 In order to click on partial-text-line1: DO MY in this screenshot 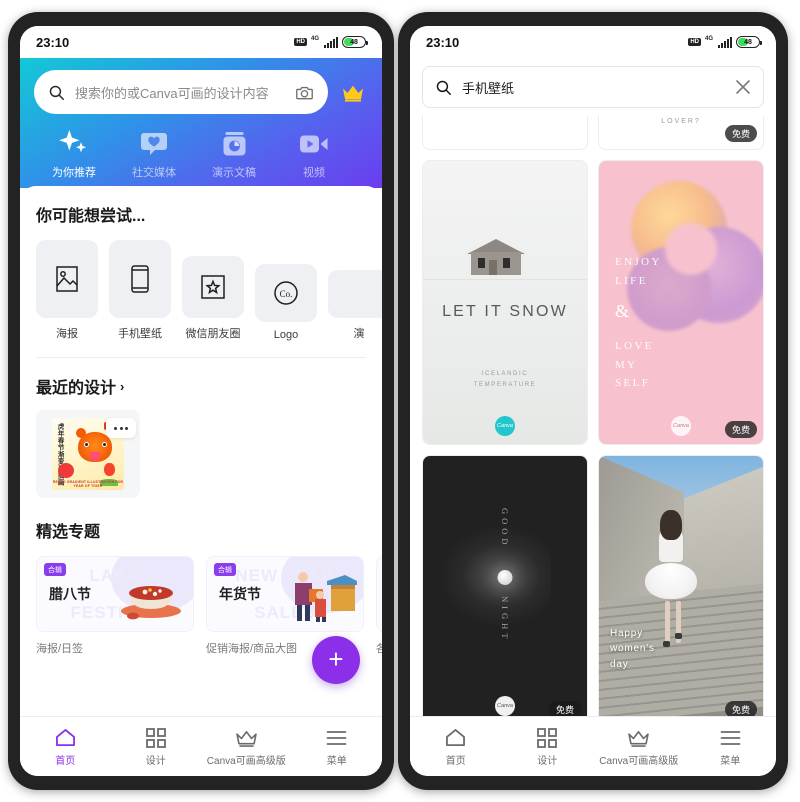, I will do `click(681, 116)`.